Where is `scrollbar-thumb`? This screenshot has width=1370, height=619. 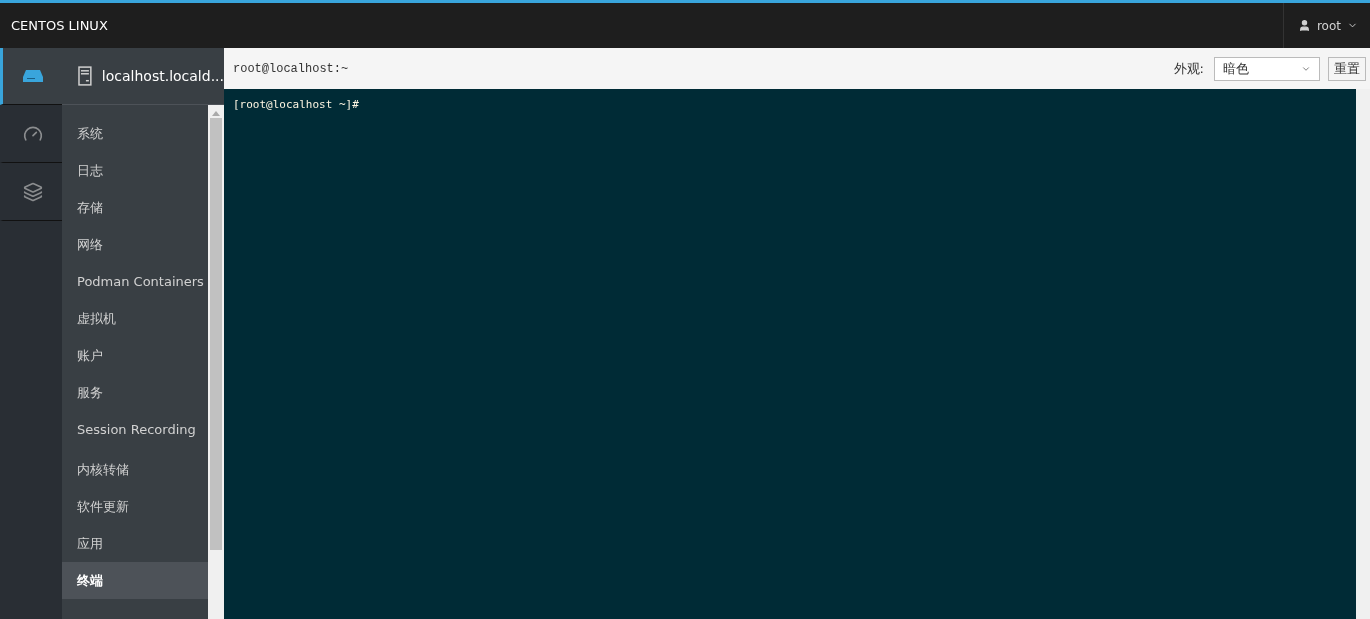 scrollbar-thumb is located at coordinates (216, 334).